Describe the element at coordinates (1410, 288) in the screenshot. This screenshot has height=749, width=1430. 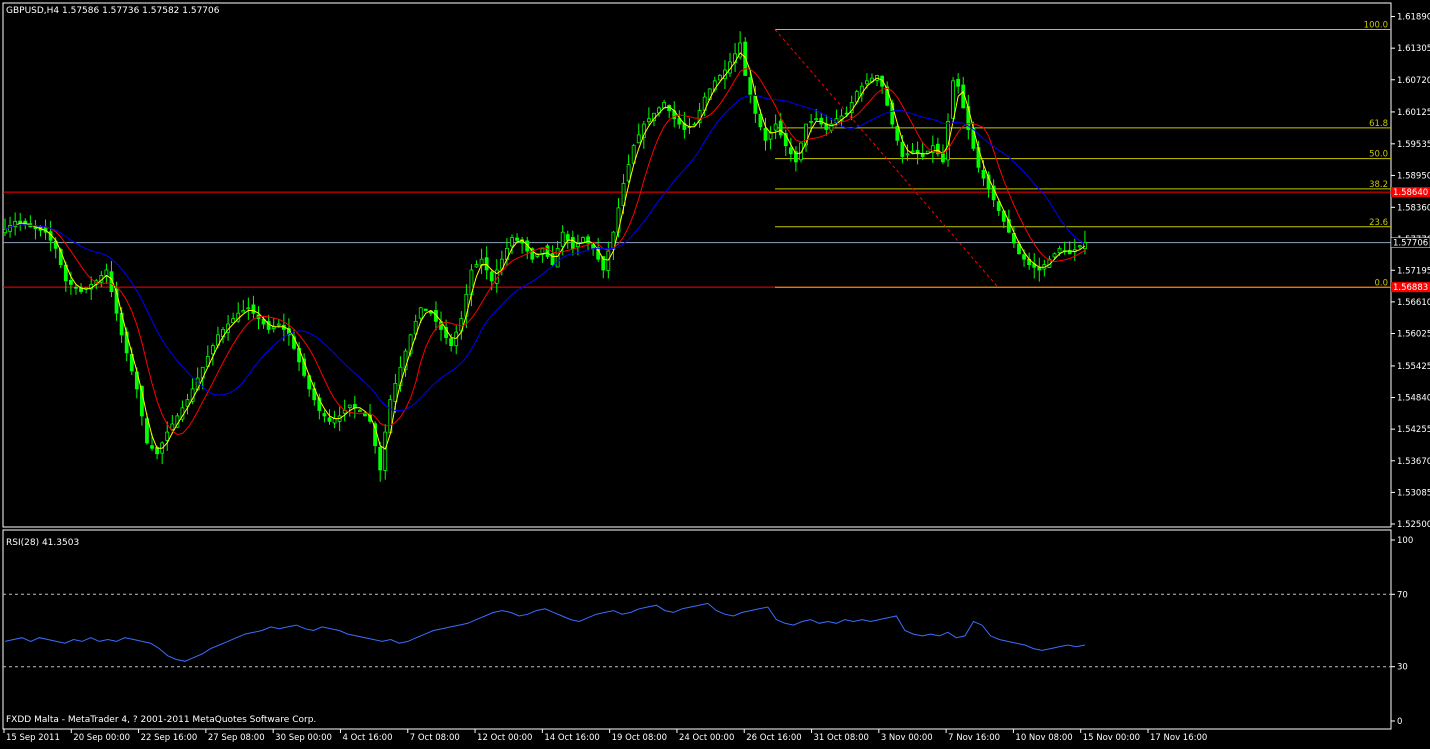
I see `support-price-tag-label: 1.56883` at that location.